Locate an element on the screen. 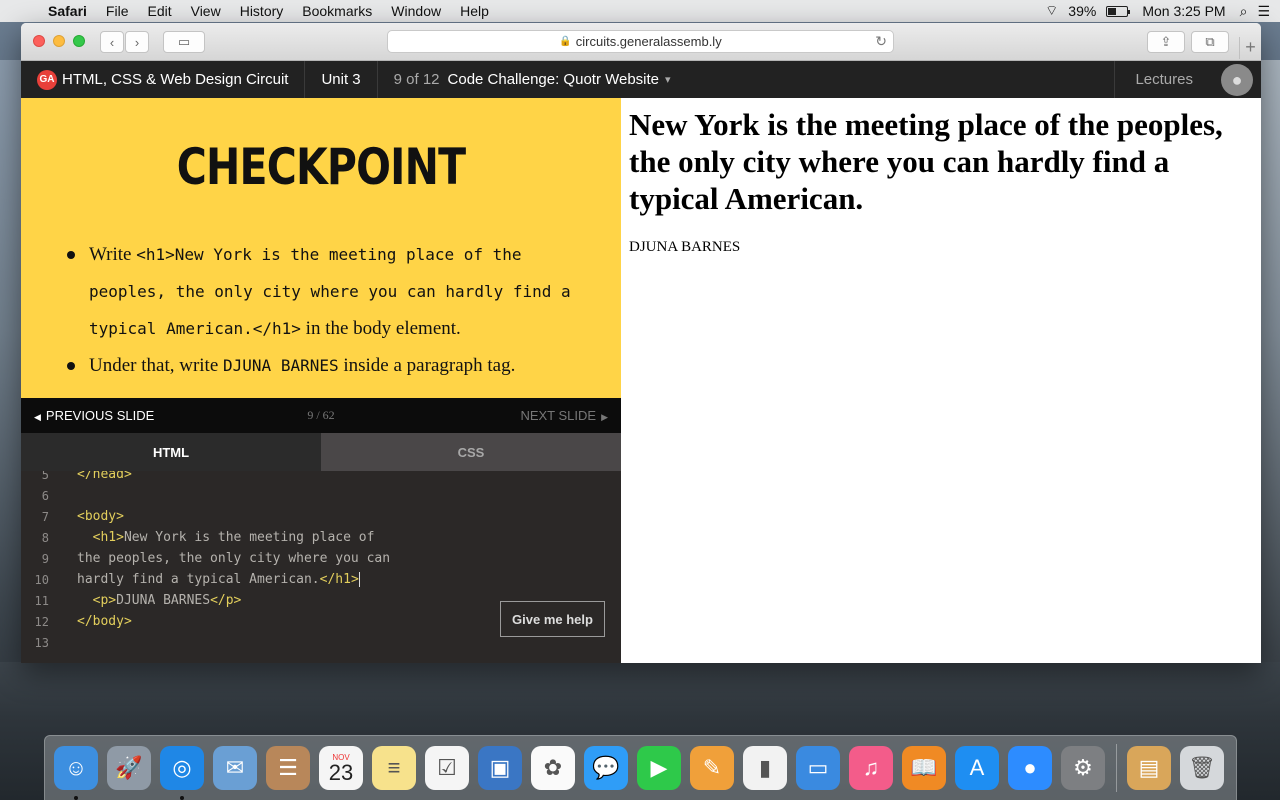  spotlight-icon: ⌕ is located at coordinates (1244, 11).